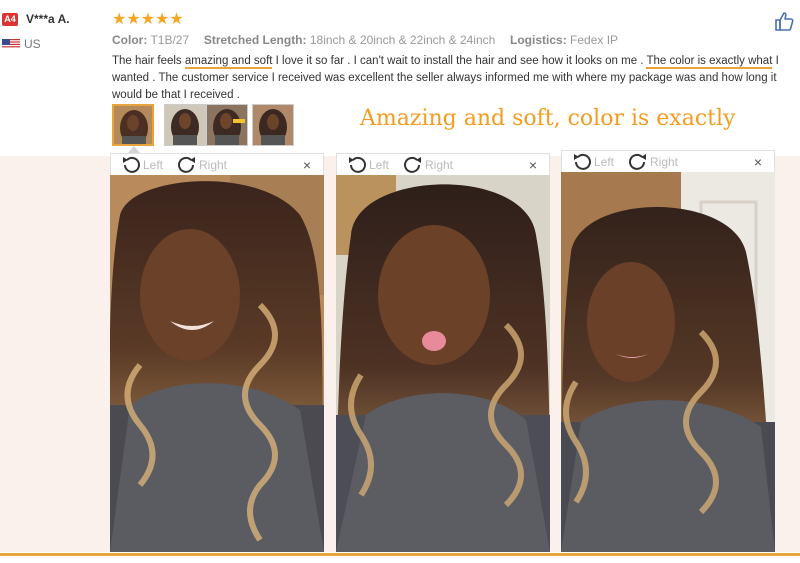 This screenshot has width=800, height=563. Describe the element at coordinates (148, 19) in the screenshot. I see `rating-stars: ★★★★★` at that location.